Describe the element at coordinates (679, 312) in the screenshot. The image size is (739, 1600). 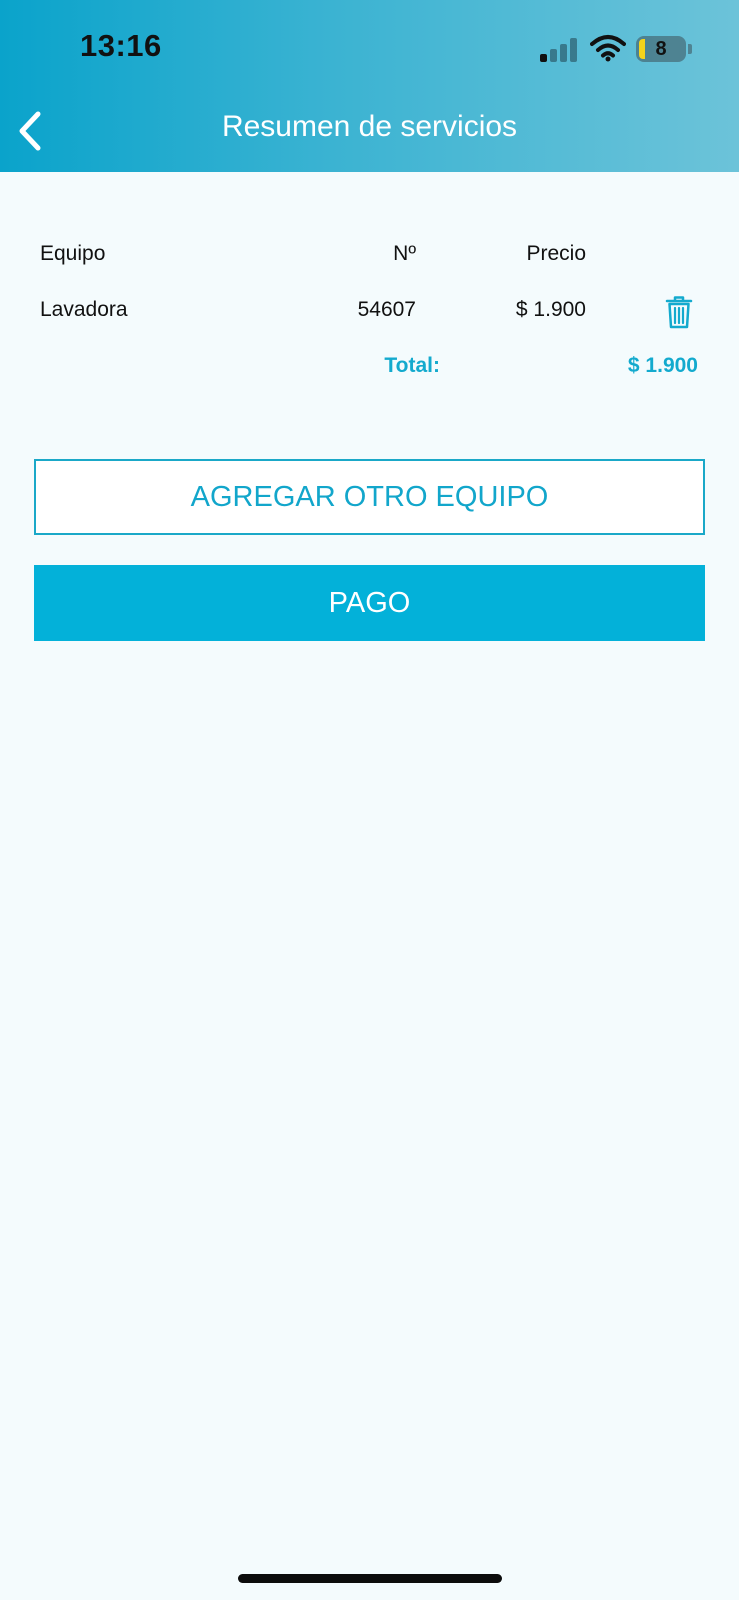
I see `trash-icon` at that location.